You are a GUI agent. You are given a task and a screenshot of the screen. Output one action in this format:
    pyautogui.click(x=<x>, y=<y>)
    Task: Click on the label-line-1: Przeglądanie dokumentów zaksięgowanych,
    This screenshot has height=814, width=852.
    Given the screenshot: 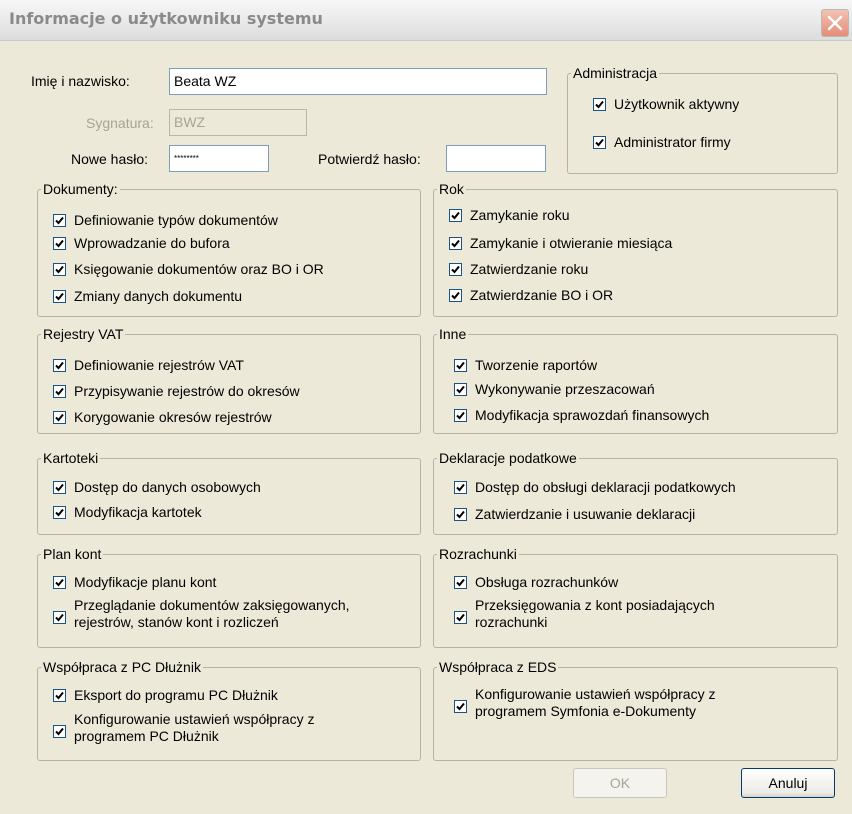 What is the action you would take?
    pyautogui.click(x=212, y=605)
    